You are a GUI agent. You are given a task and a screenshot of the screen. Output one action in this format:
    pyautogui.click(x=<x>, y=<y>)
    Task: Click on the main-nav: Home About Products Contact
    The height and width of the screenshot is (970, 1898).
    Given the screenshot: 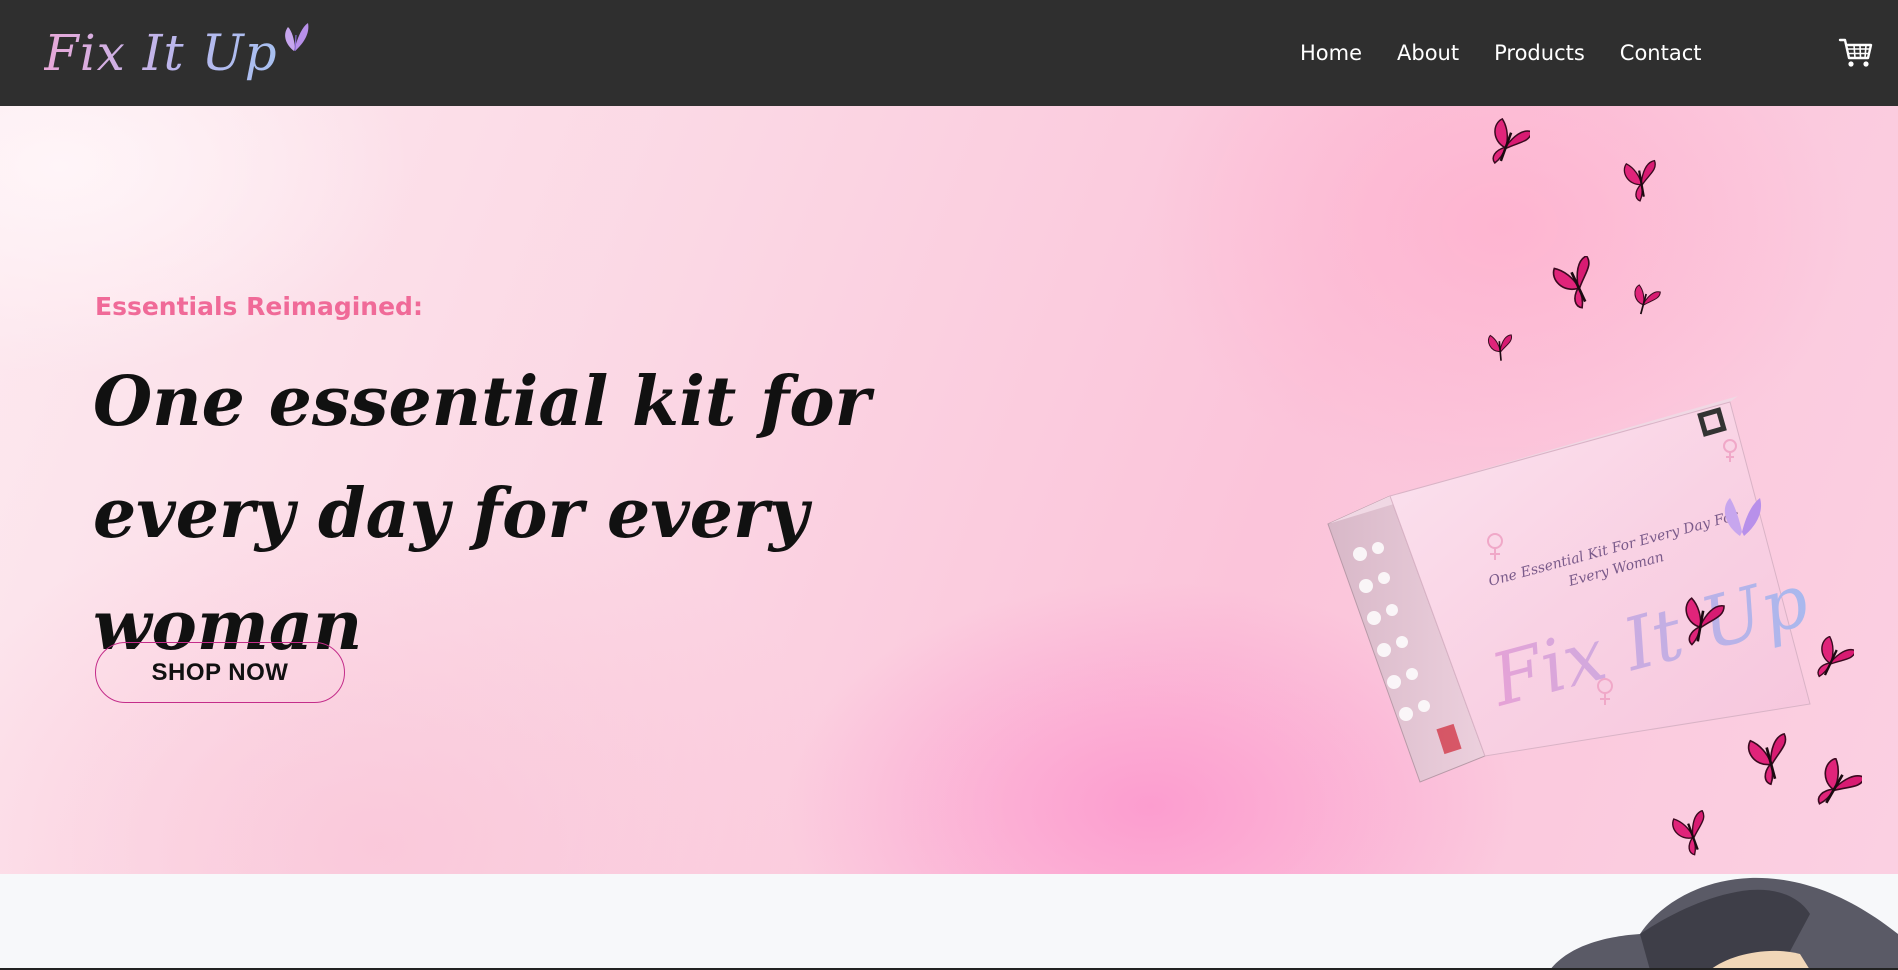 What is the action you would take?
    pyautogui.click(x=1518, y=53)
    